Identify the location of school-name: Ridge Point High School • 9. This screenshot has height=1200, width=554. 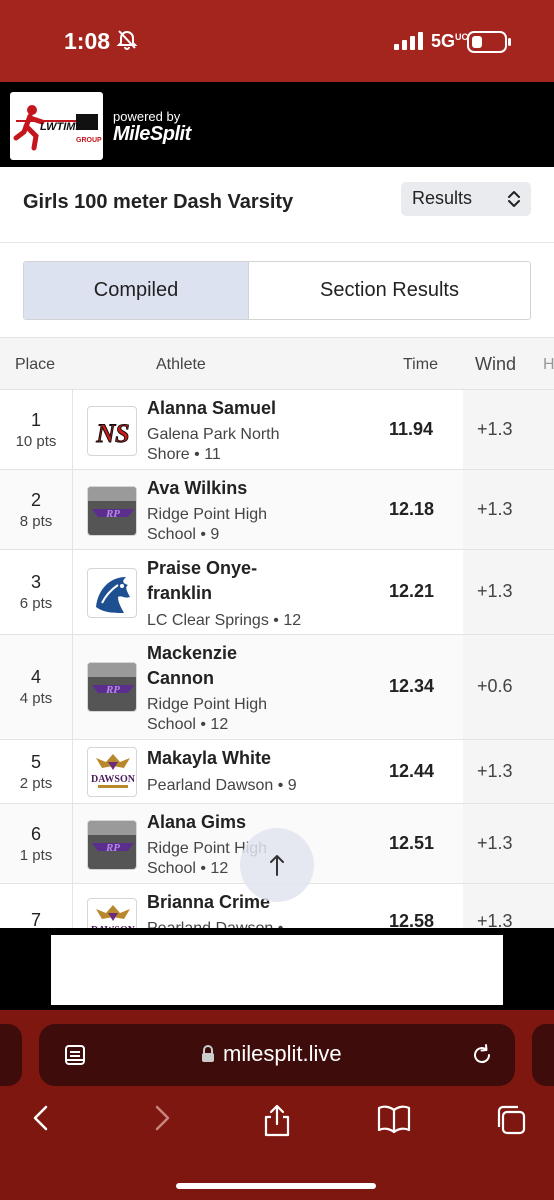
(232, 525).